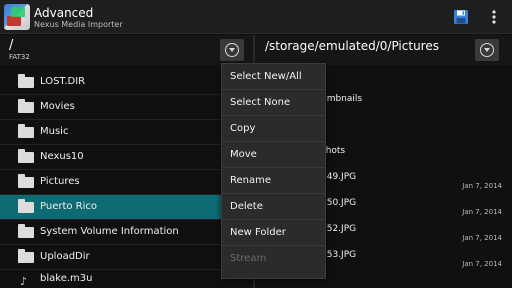 The image size is (512, 288). Describe the element at coordinates (273, 129) in the screenshot. I see `menu-item-copy: Copy` at that location.